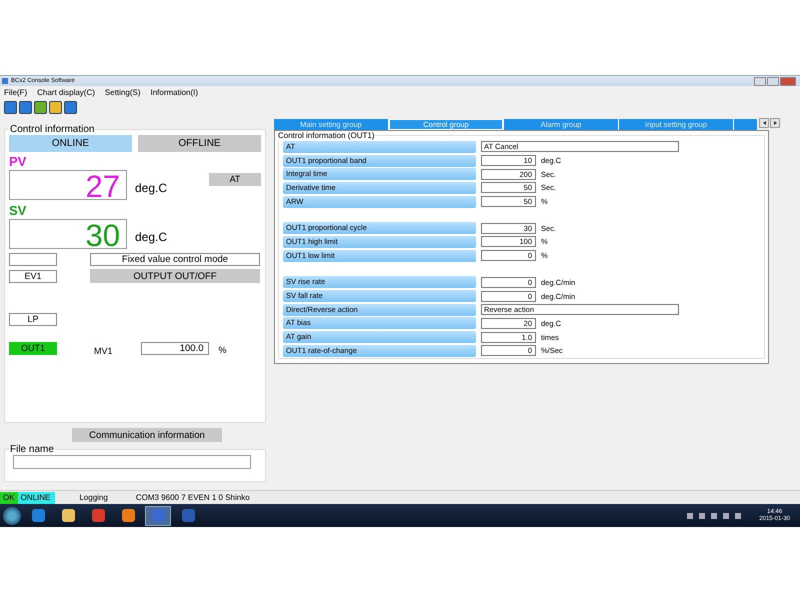 The image size is (800, 600). I want to click on group-title: File name, so click(32, 449).